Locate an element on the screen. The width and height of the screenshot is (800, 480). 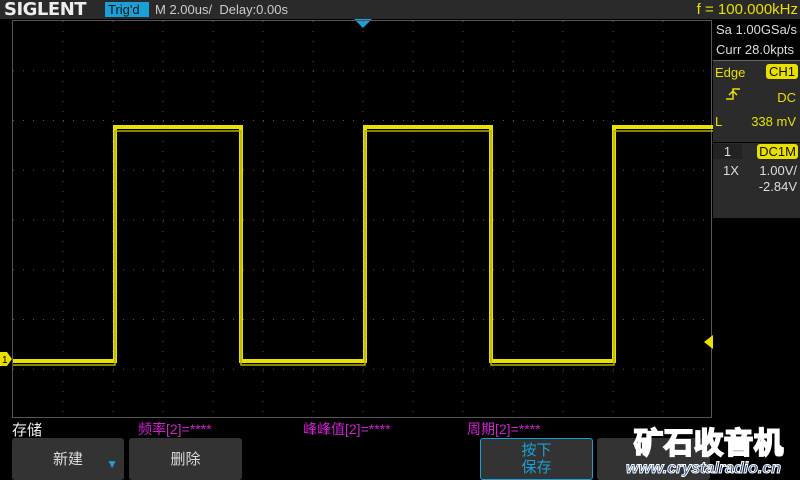
vertical-scale: 1.00V/ is located at coordinates (778, 170).